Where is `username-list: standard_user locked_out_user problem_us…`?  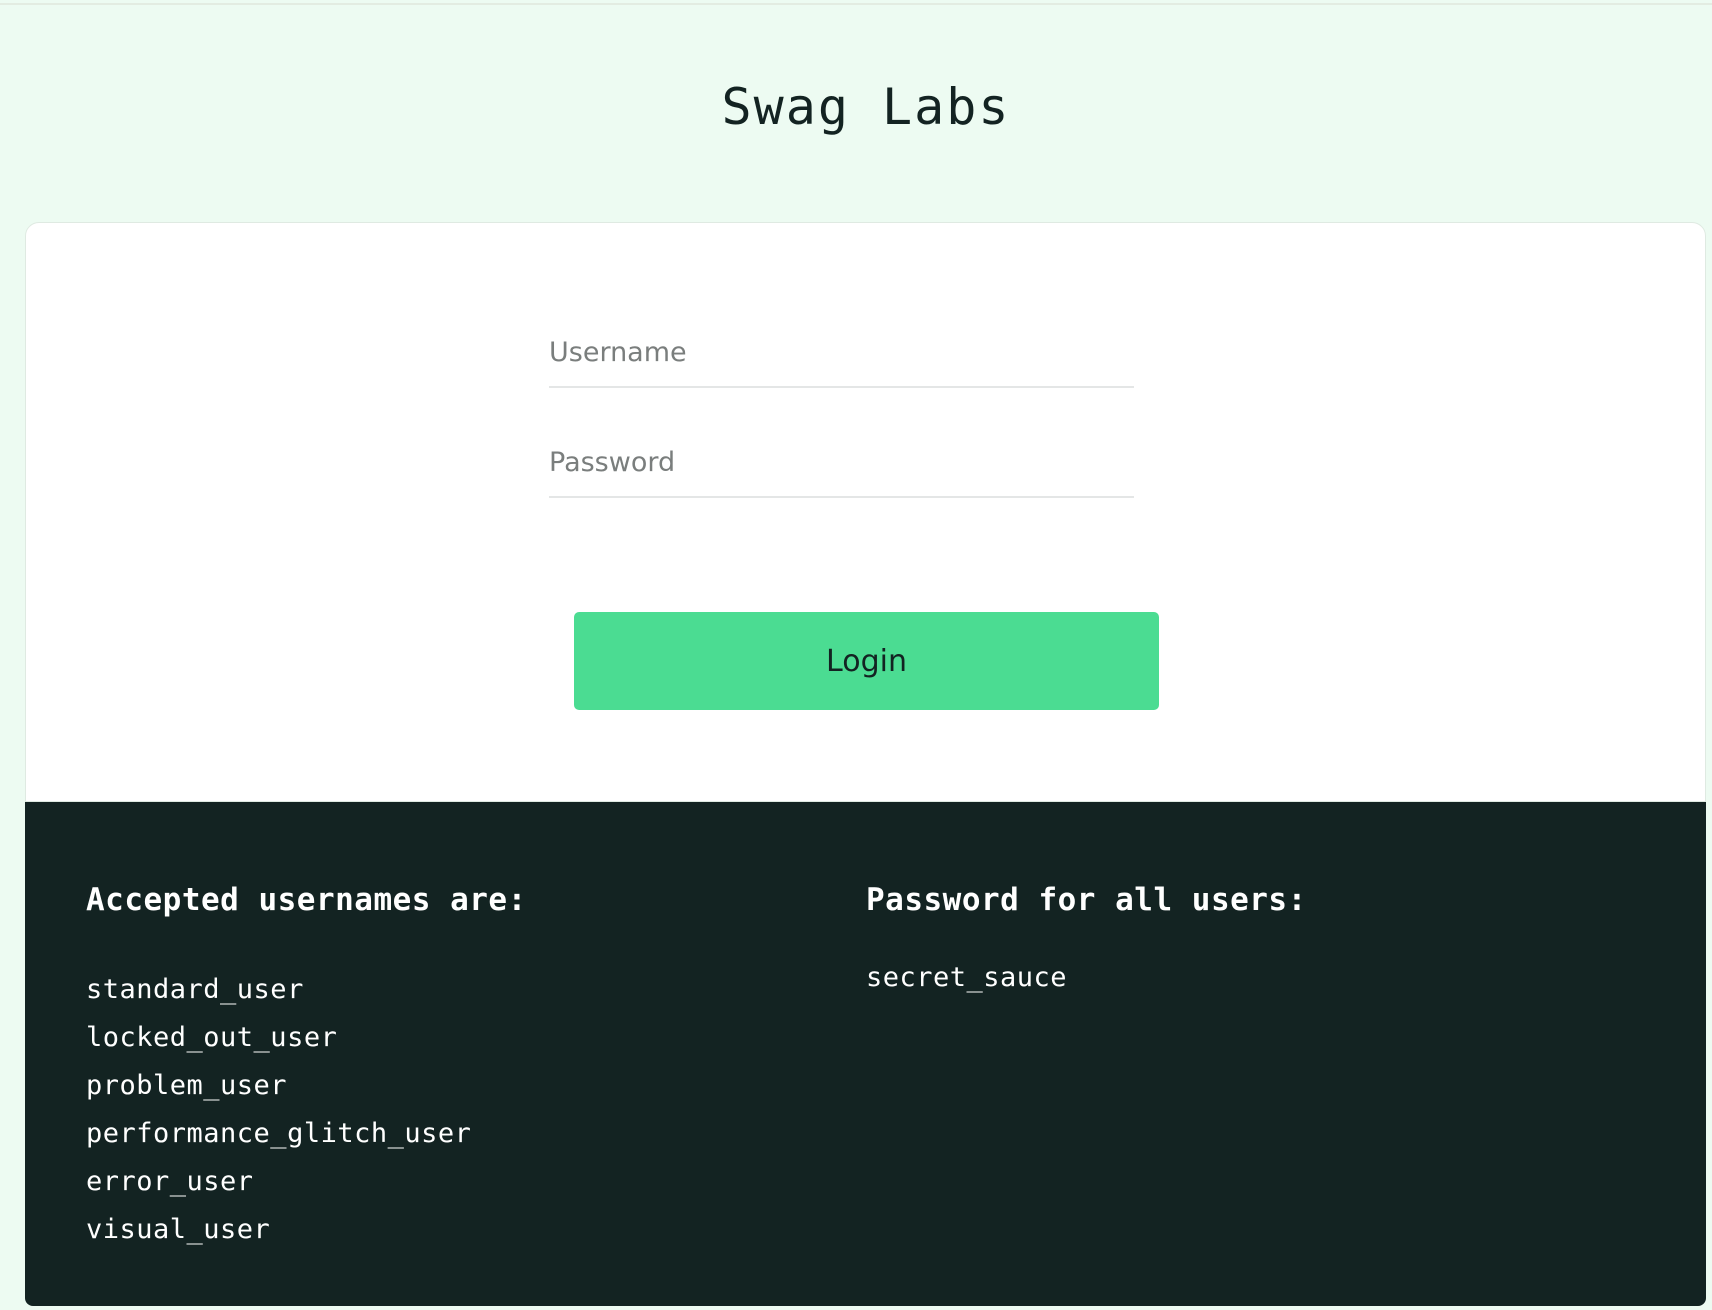
username-list: standard_user locked_out_user problem_us… is located at coordinates (278, 1110).